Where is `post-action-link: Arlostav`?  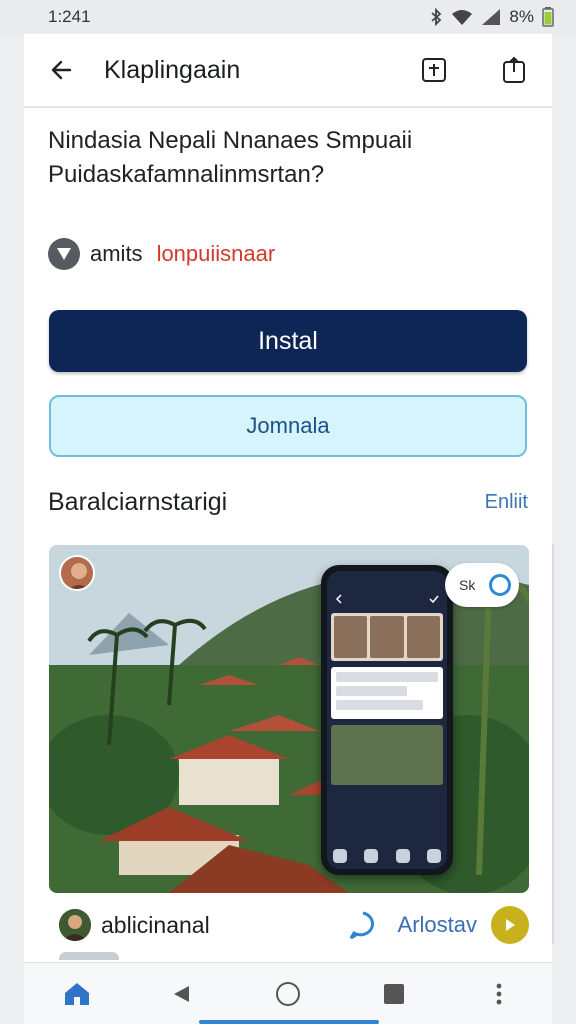
post-action-link: Arlostav is located at coordinates (437, 925).